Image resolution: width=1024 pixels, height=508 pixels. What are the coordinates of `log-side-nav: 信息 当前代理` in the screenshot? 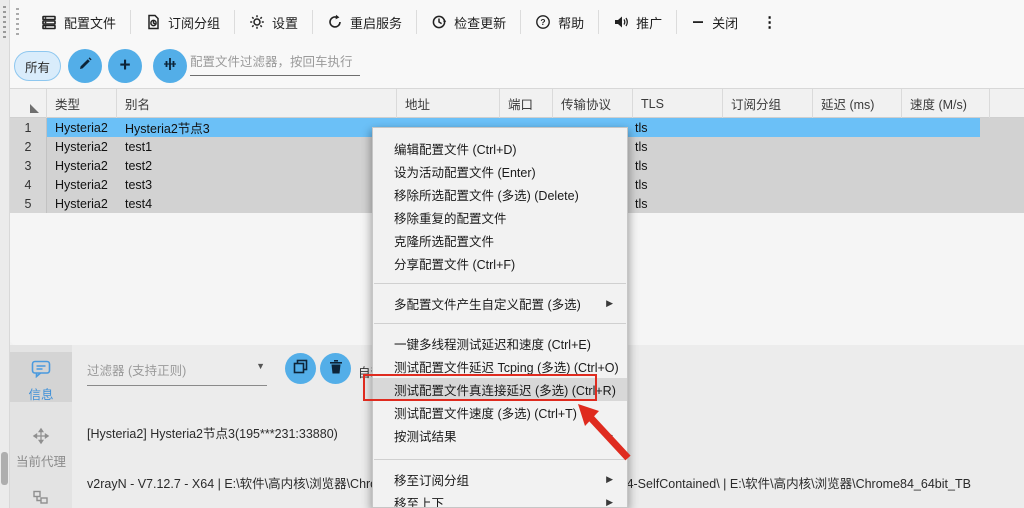 It's located at (41, 426).